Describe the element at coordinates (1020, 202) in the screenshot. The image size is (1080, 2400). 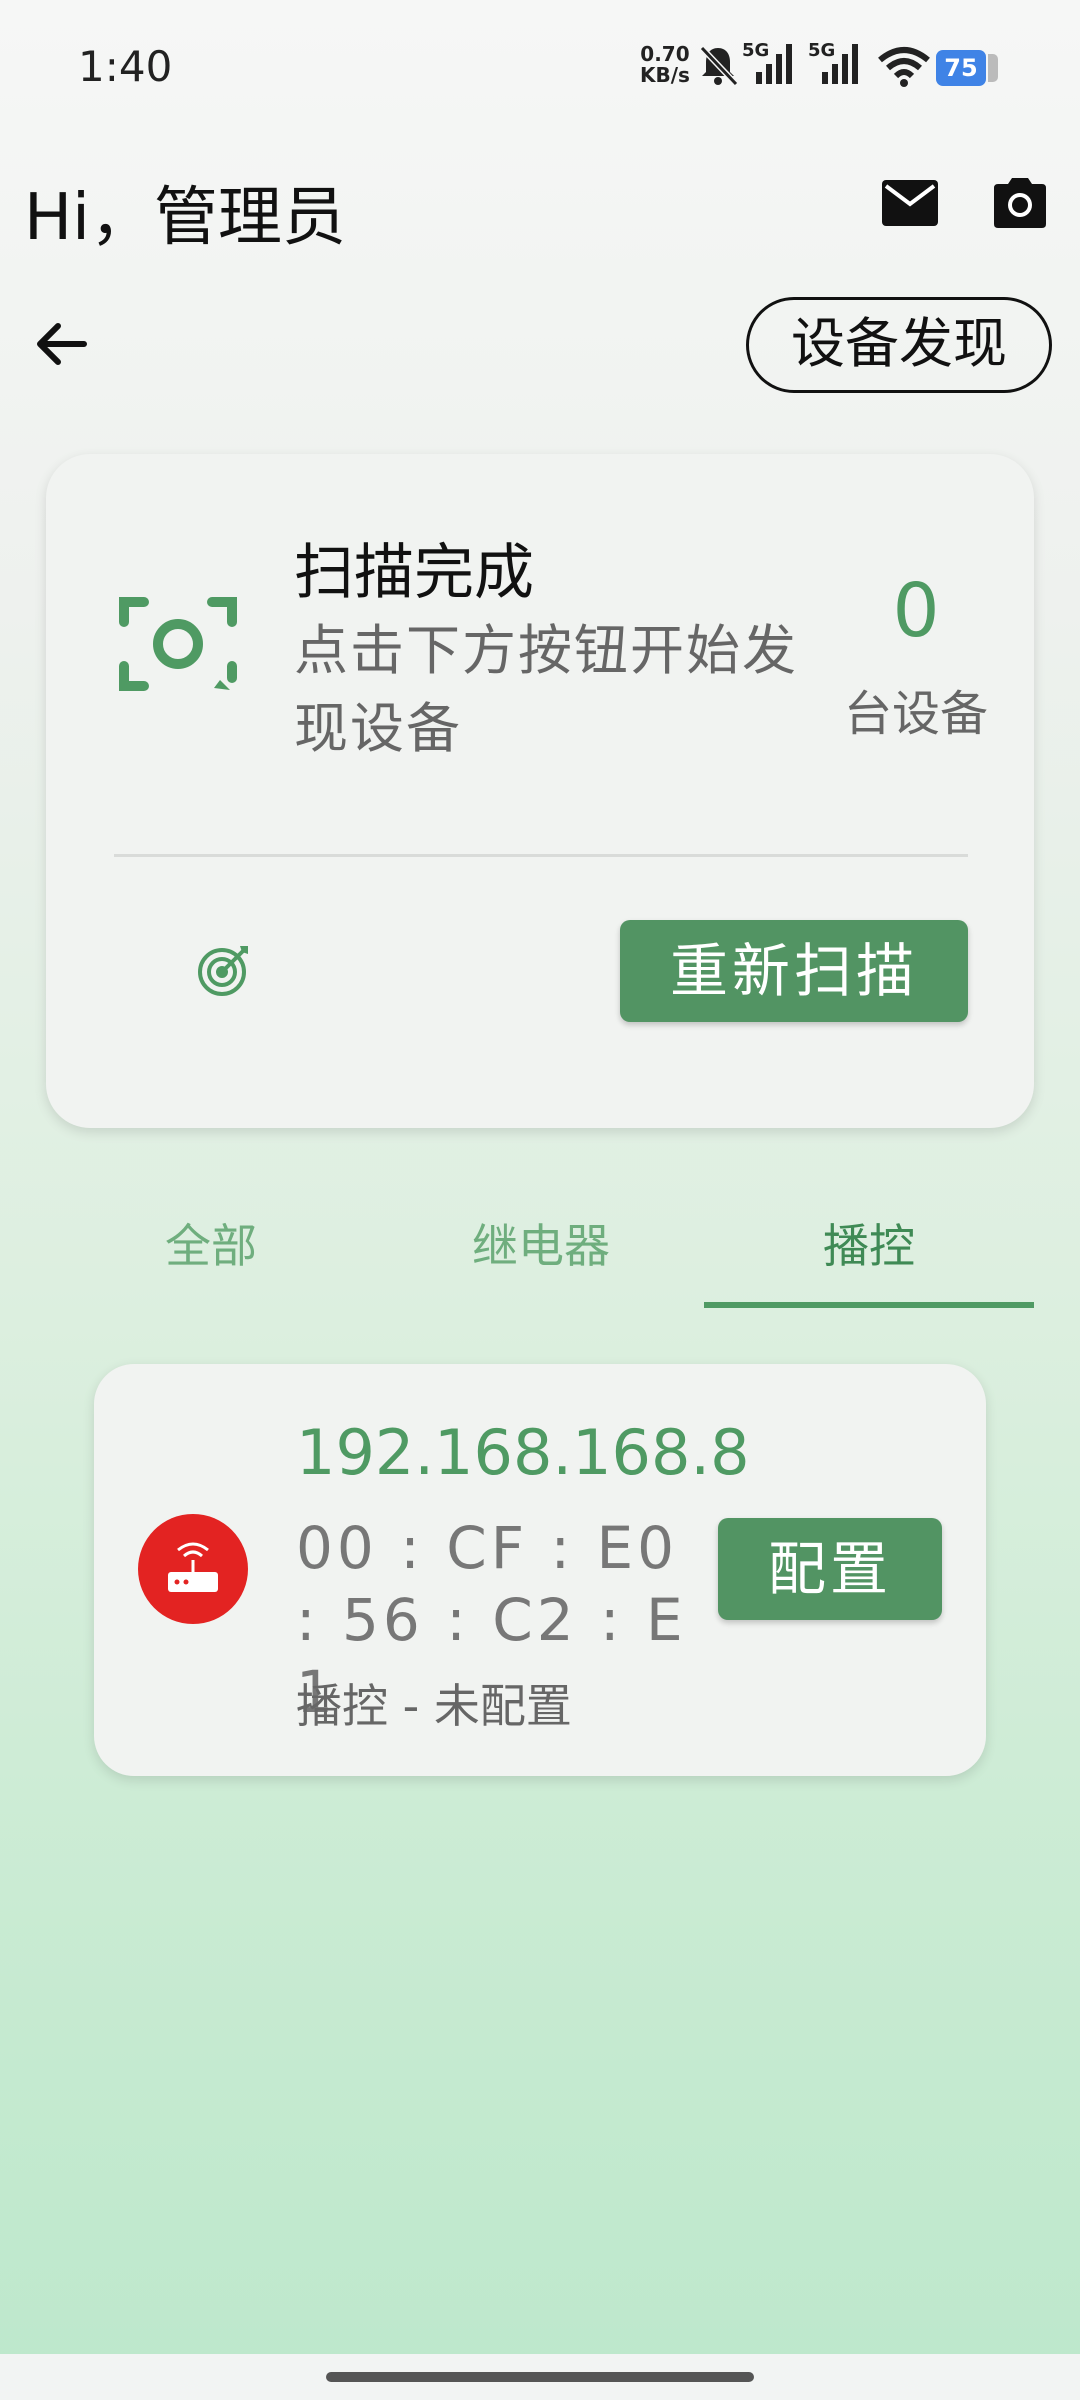
I see `camera-icon` at that location.